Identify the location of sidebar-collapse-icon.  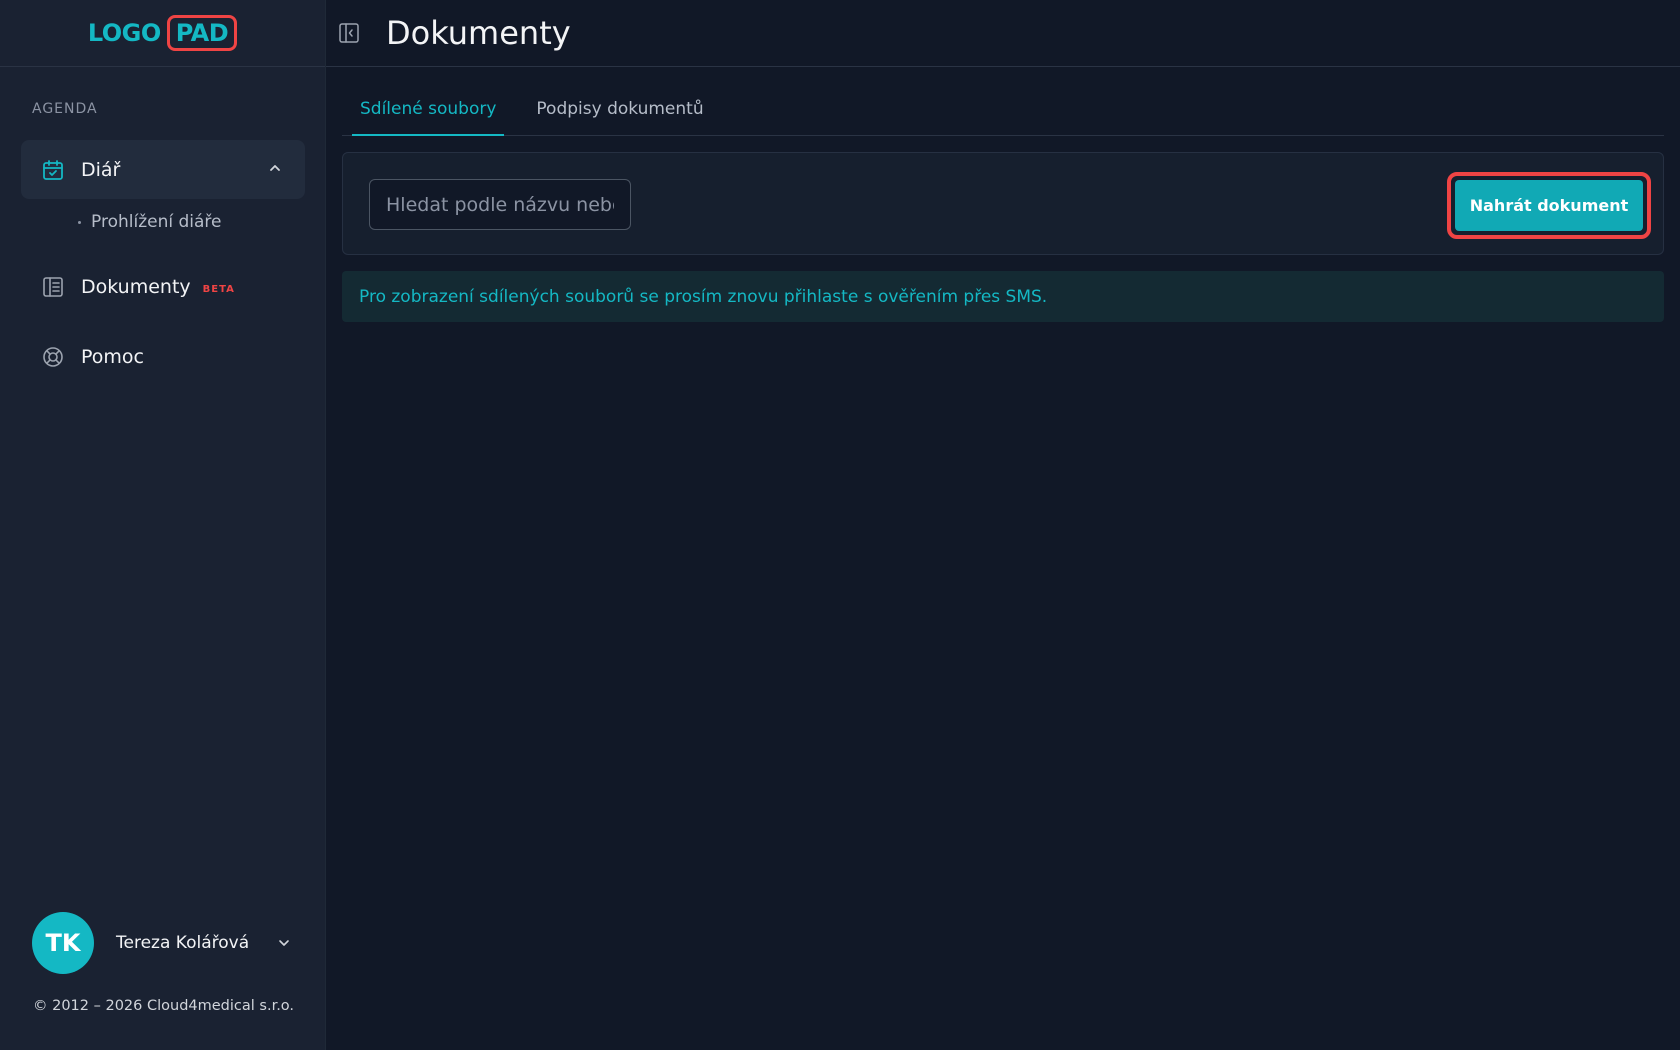
(349, 33).